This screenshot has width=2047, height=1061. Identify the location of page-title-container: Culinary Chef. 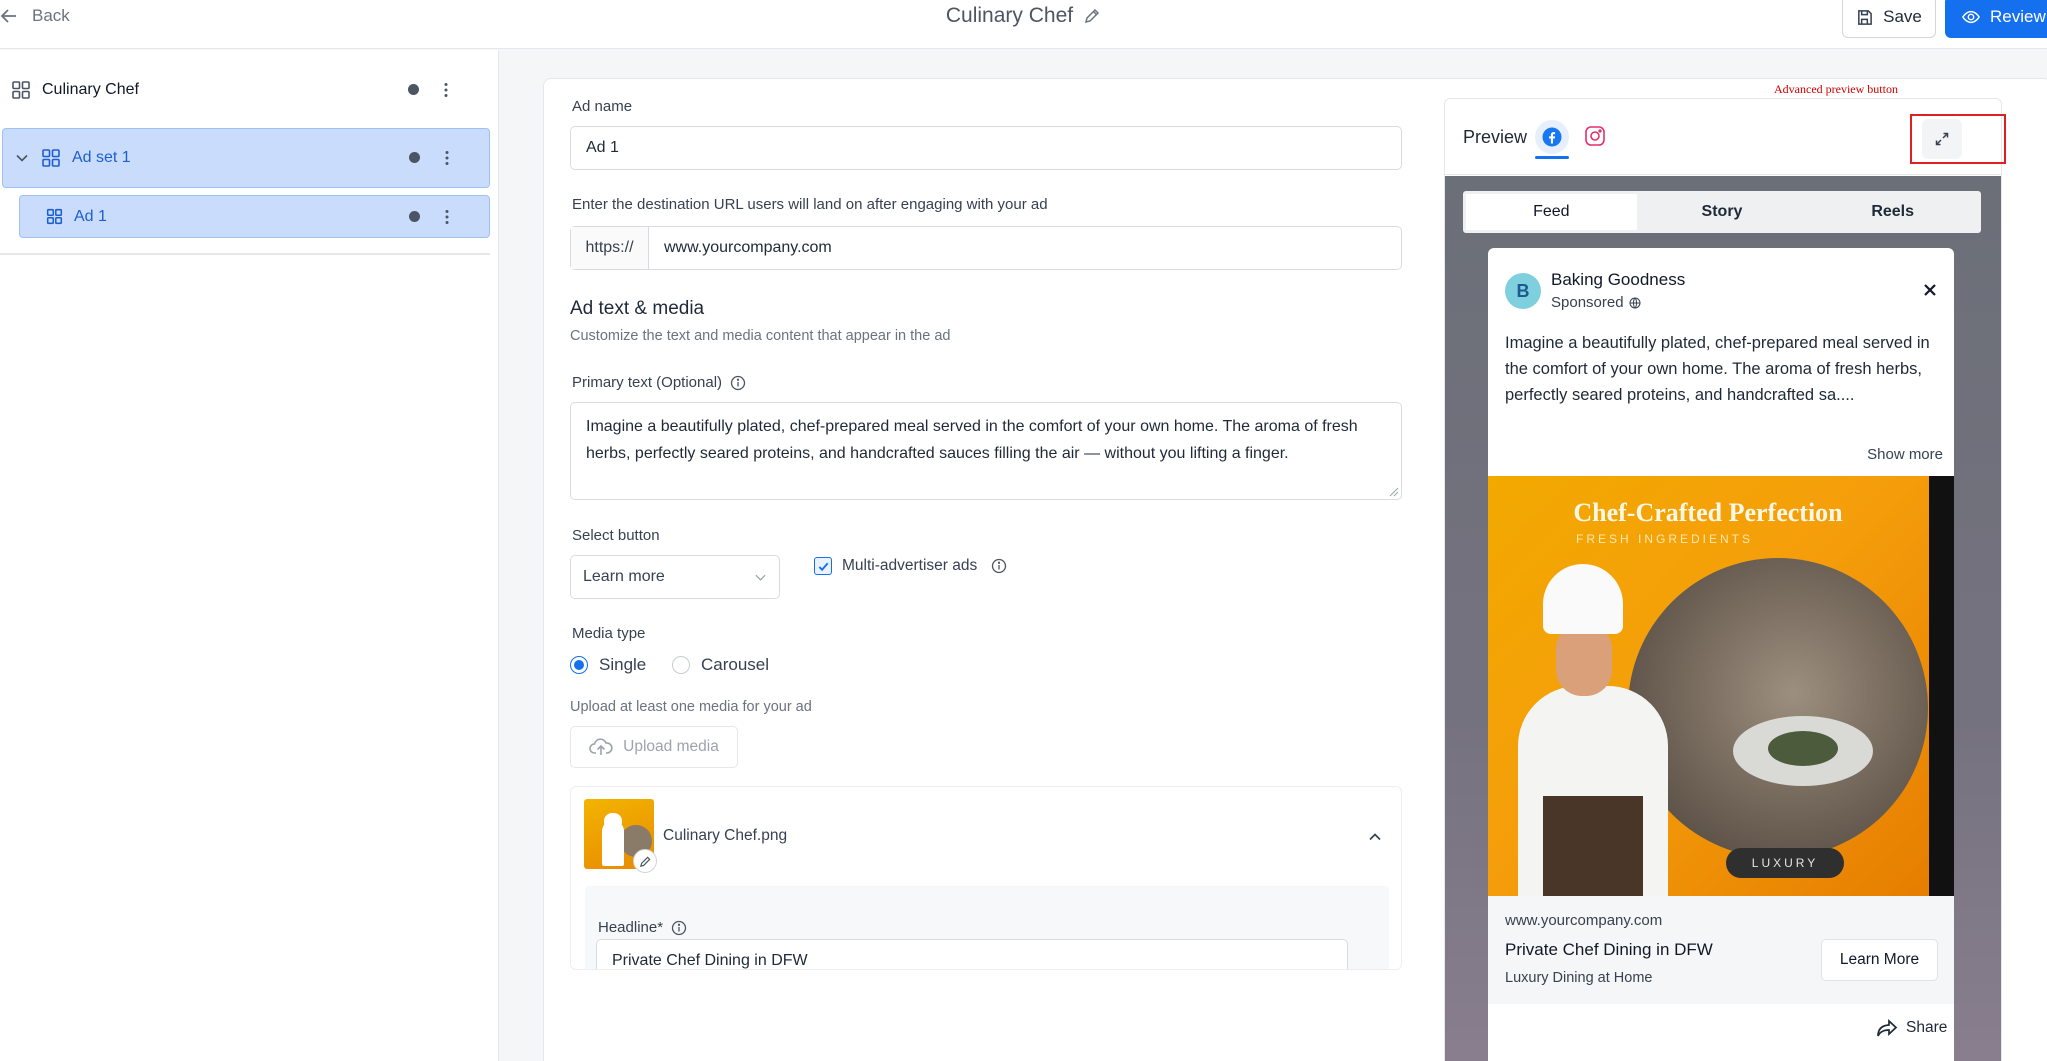
(1023, 16).